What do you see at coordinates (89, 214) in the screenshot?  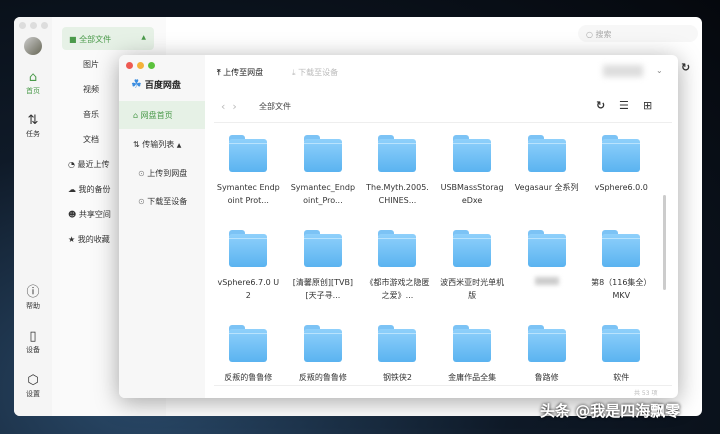 I see `nav-shared: ☻ 共享空间` at bounding box center [89, 214].